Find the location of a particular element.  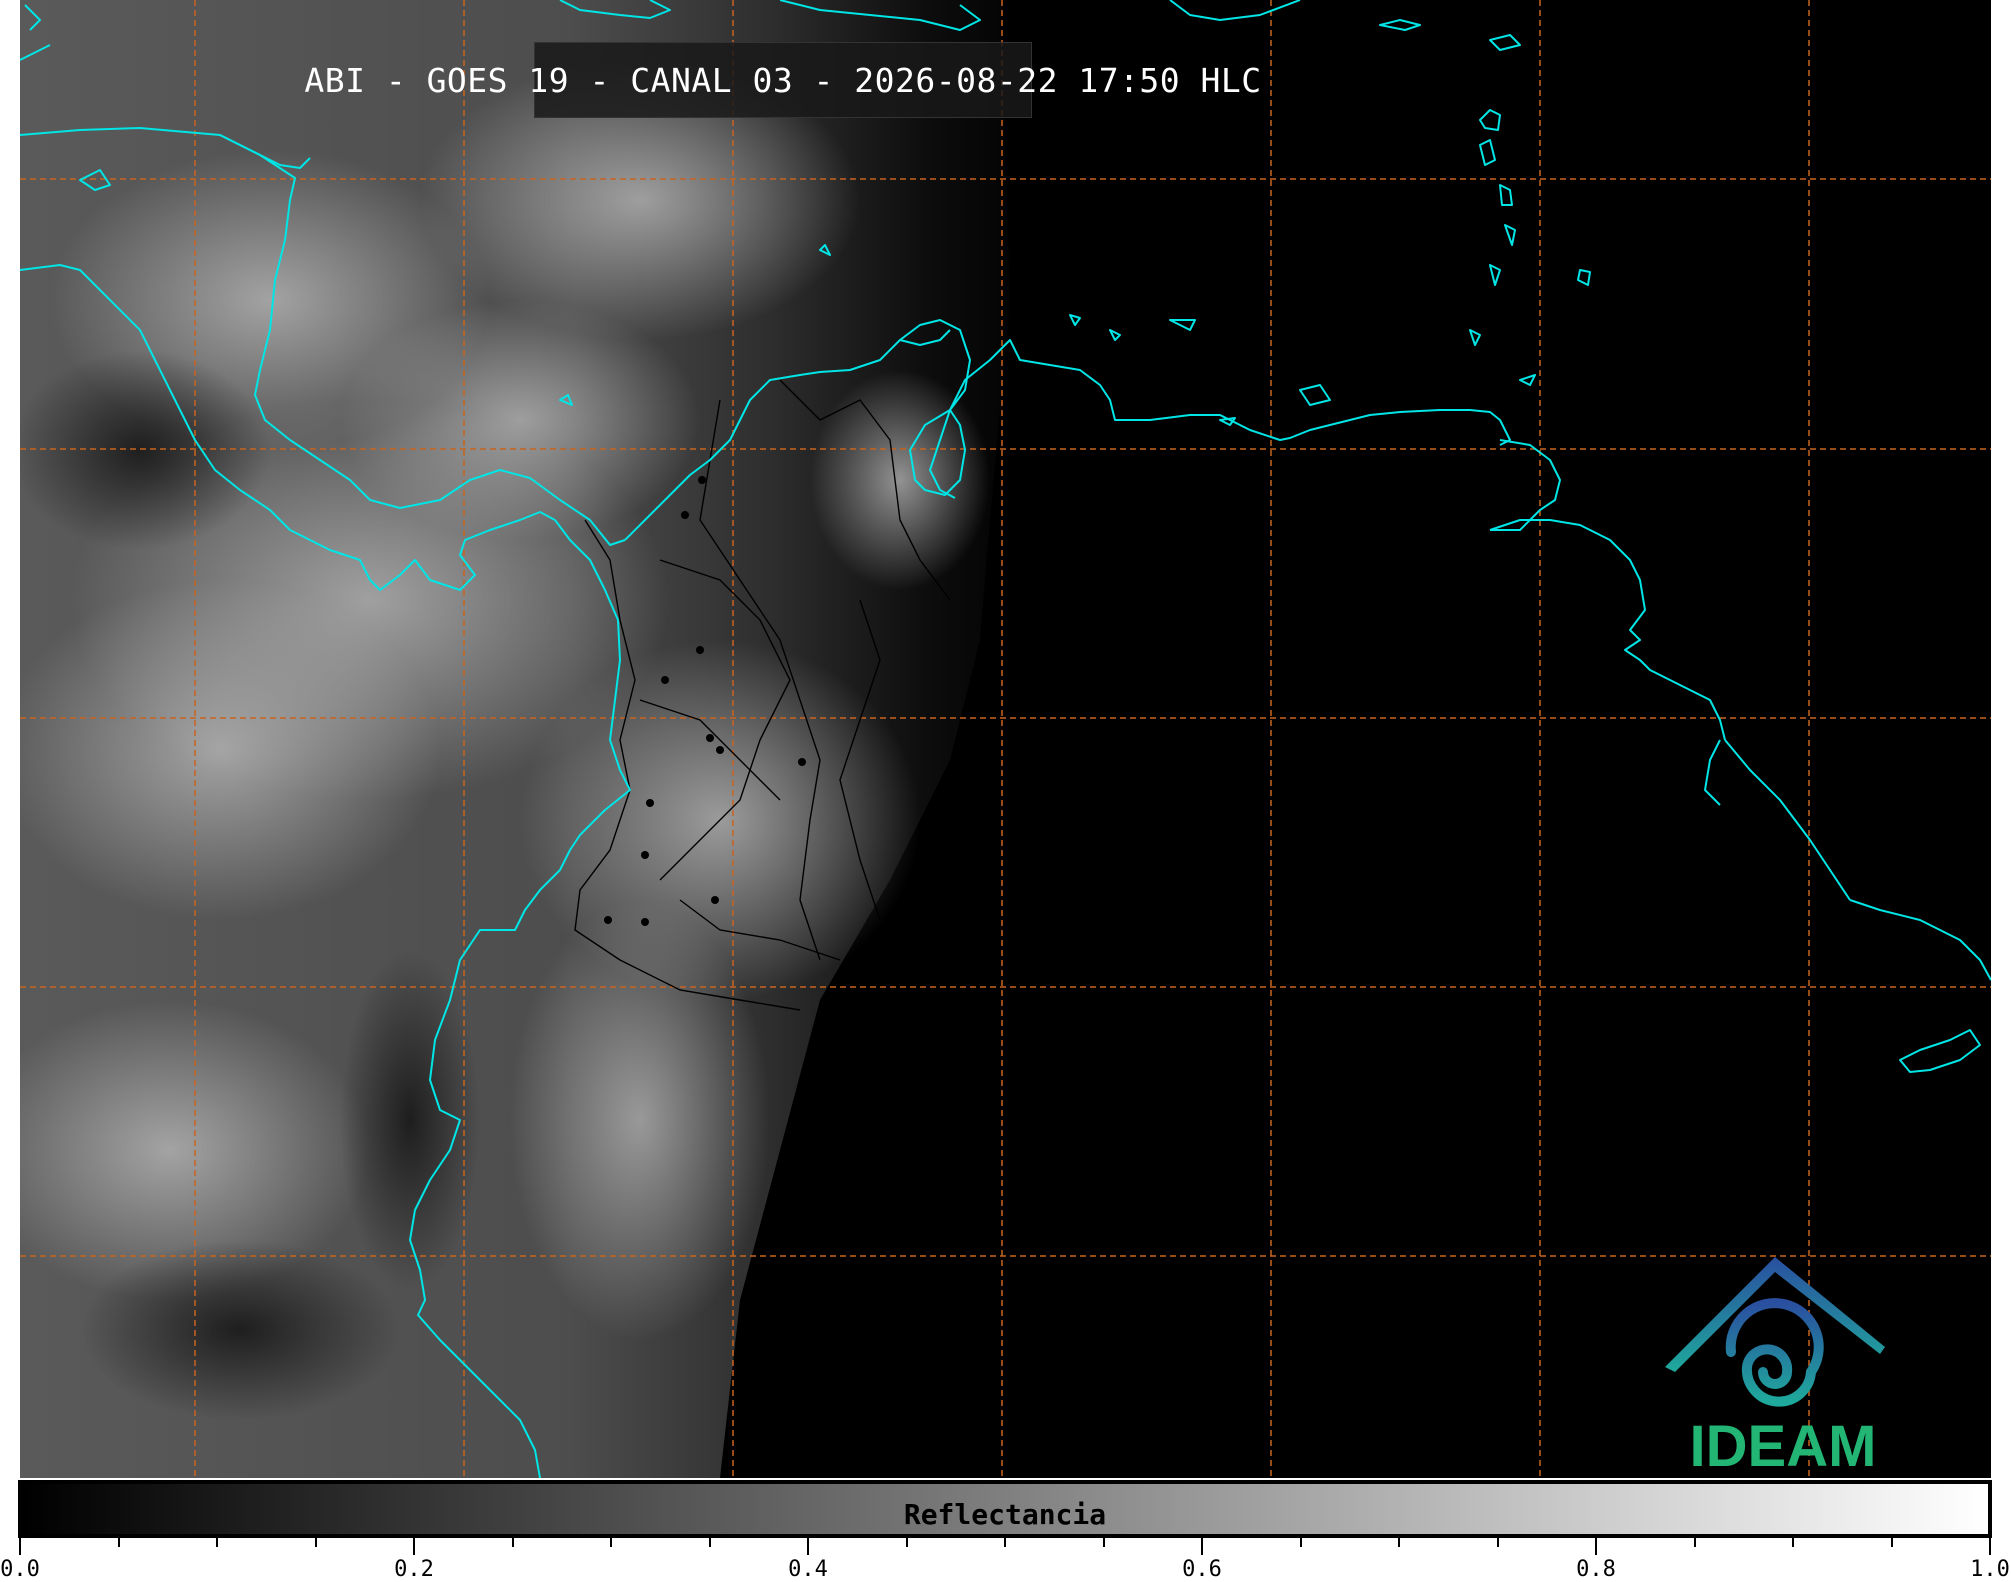

colorbar: Reflectancia 0.0 0.2 0.4 0.6 0.8 1.0 is located at coordinates (1005, 1529).